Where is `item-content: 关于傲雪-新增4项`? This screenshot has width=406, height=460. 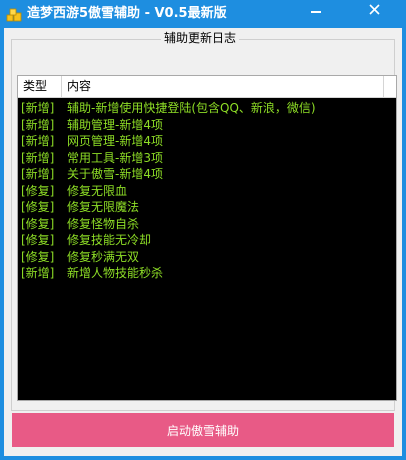 item-content: 关于傲雪-新增4项 is located at coordinates (115, 174).